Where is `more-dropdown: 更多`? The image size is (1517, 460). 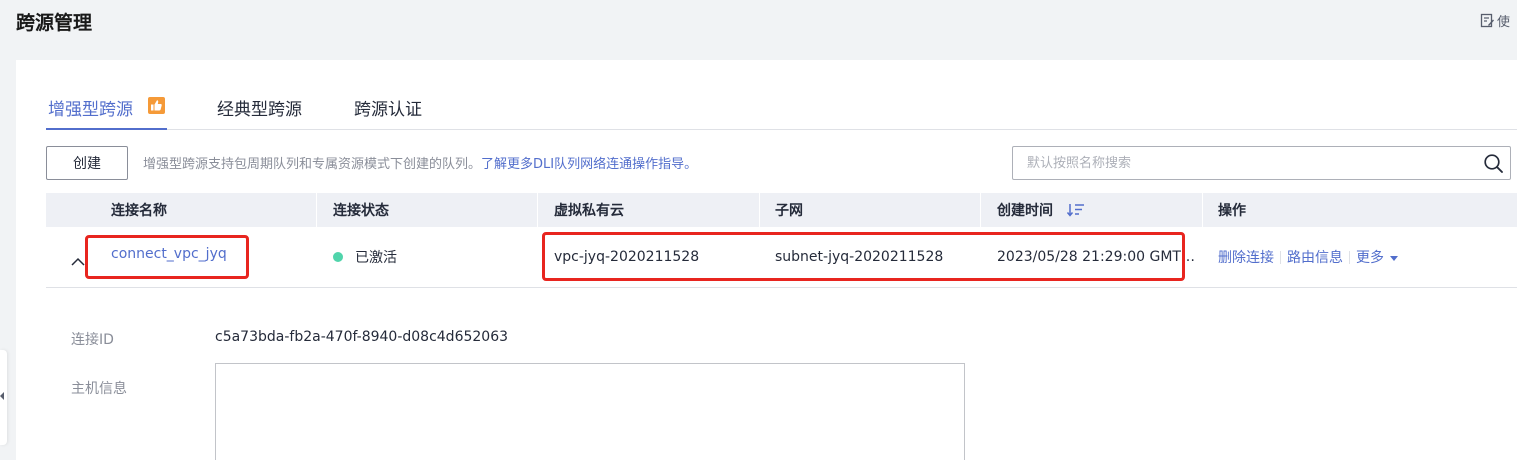
more-dropdown: 更多 is located at coordinates (1377, 257).